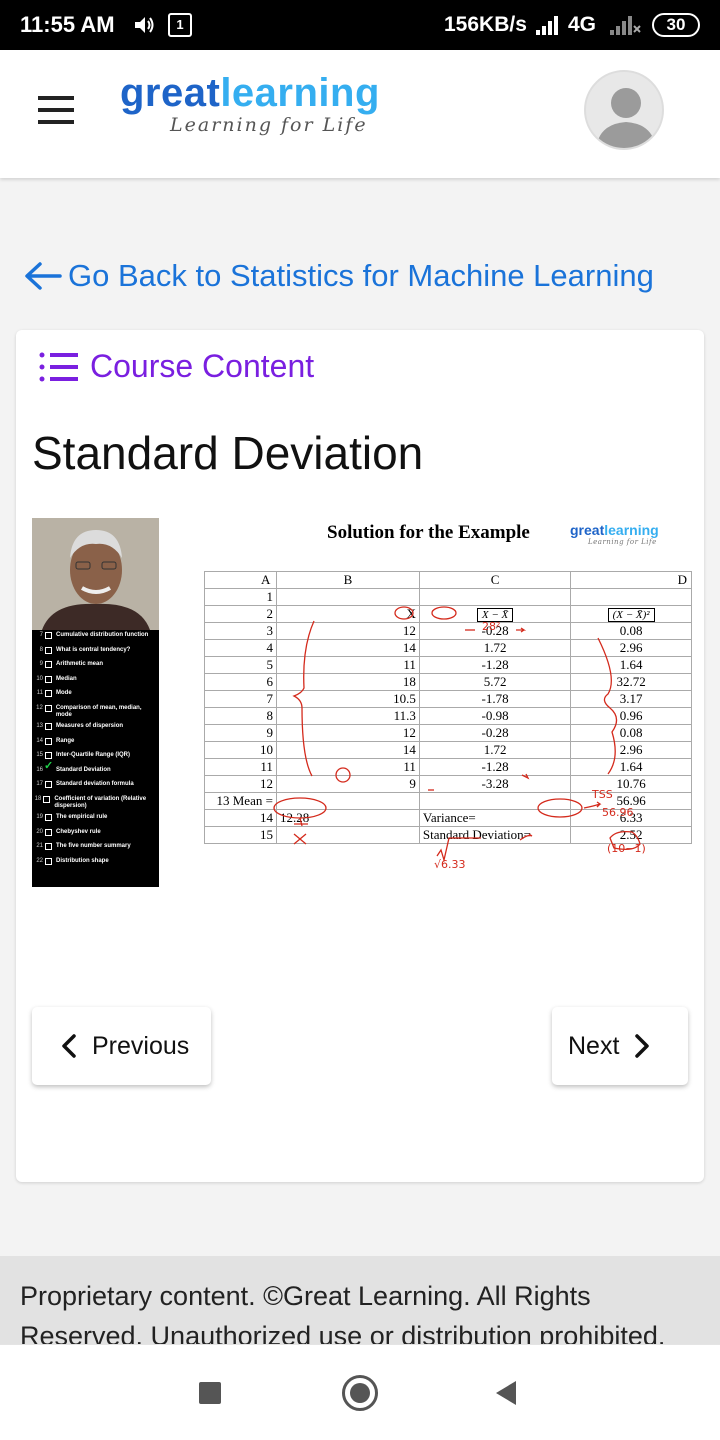 The height and width of the screenshot is (1440, 720). What do you see at coordinates (495, 615) in the screenshot?
I see `deviation-header: X − X̄` at bounding box center [495, 615].